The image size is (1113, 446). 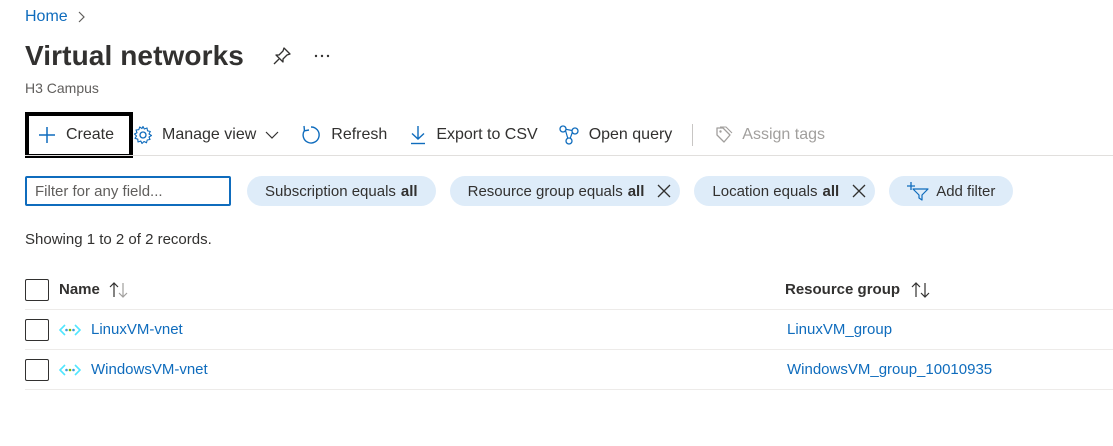 What do you see at coordinates (569, 155) in the screenshot?
I see `toolbar-divider-line` at bounding box center [569, 155].